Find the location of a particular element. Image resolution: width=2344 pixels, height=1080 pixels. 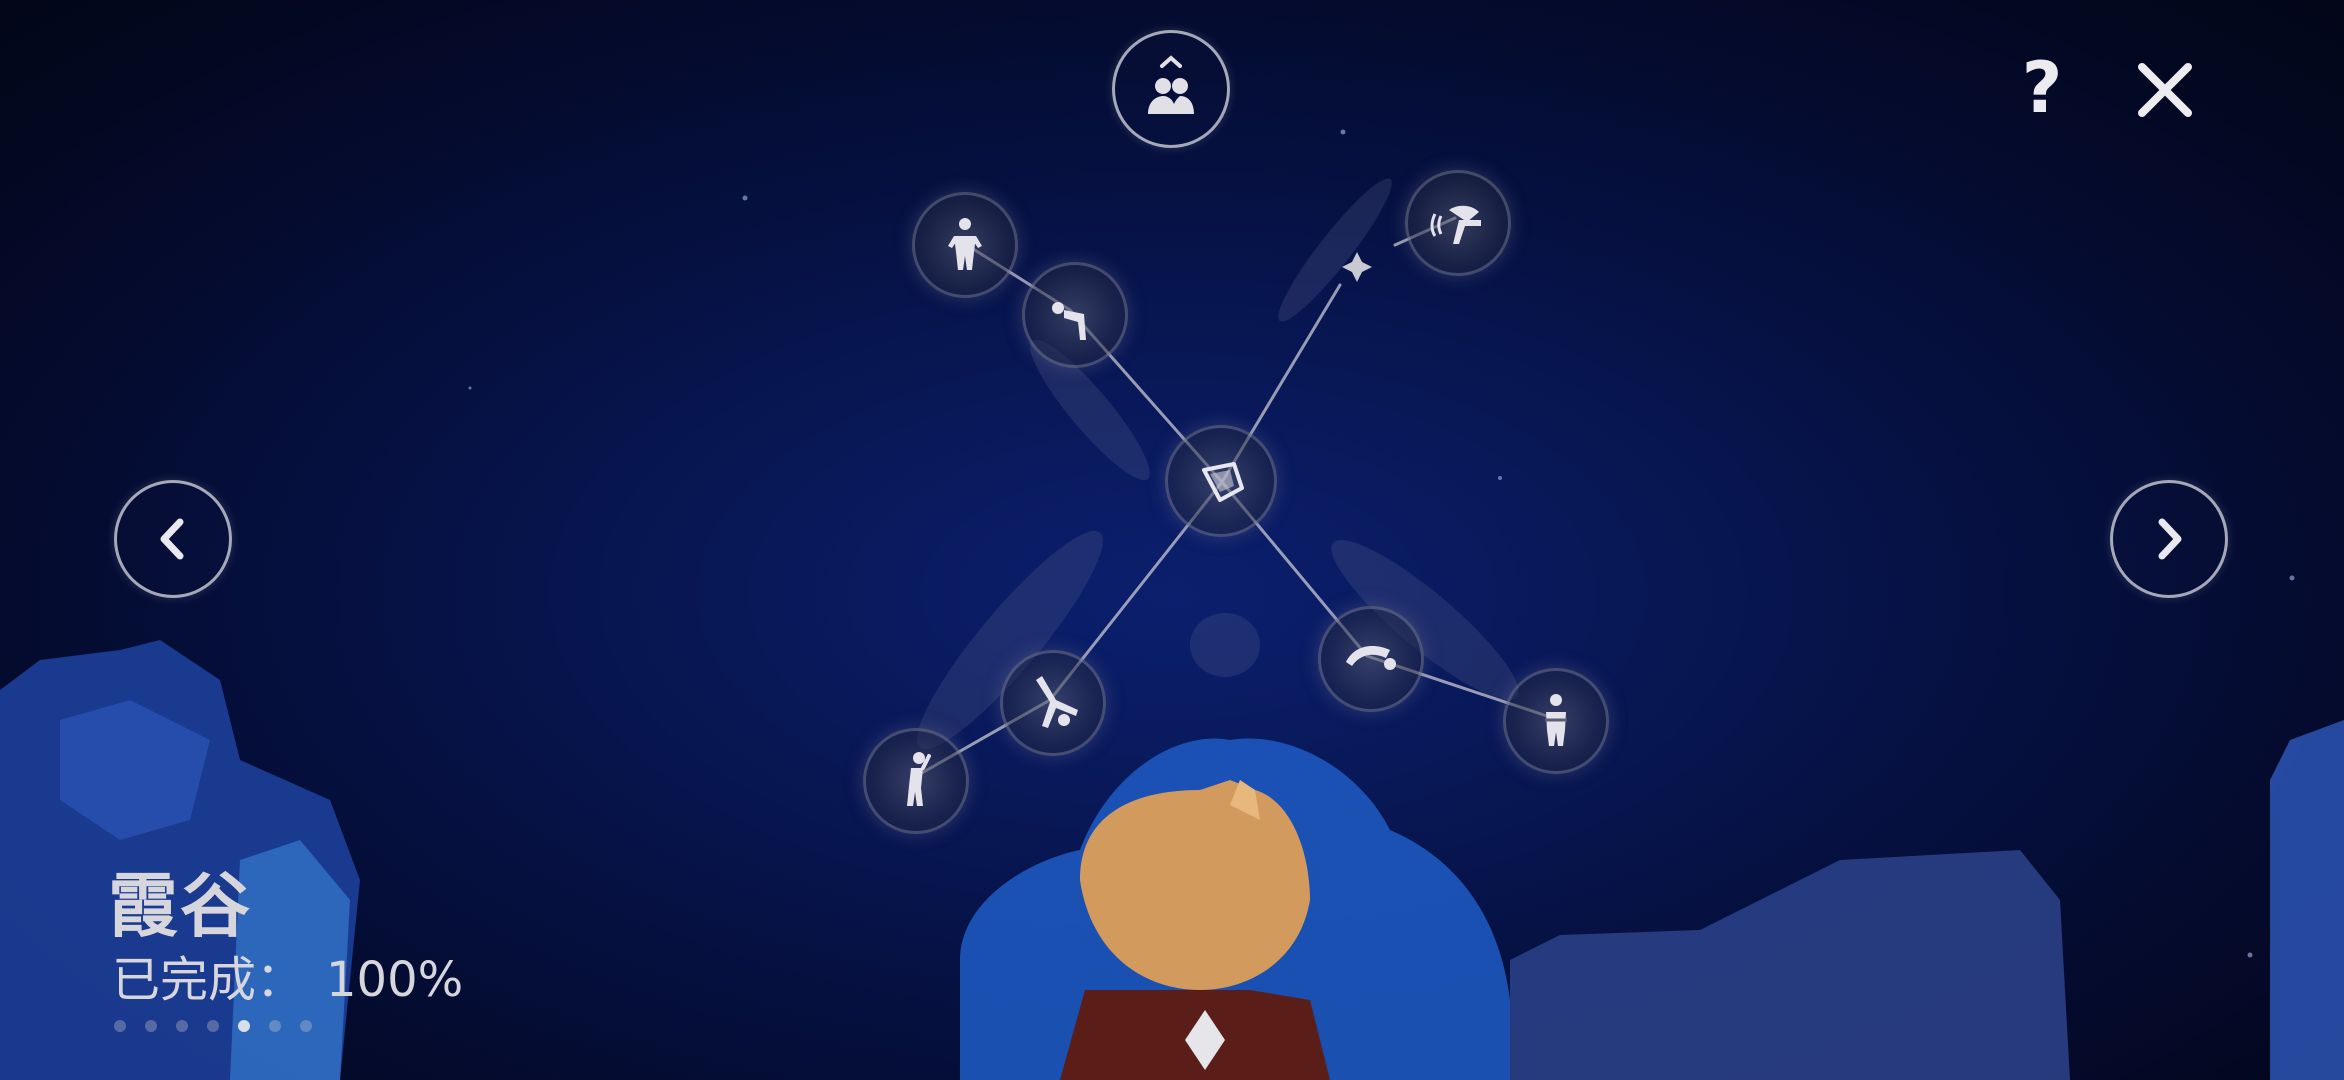

chevron-left-icon is located at coordinates (172, 539).